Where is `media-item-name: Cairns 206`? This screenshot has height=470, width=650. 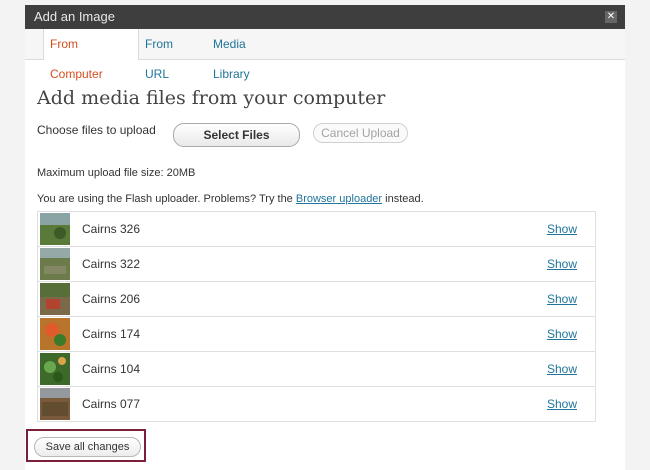
media-item-name: Cairns 206 is located at coordinates (111, 299).